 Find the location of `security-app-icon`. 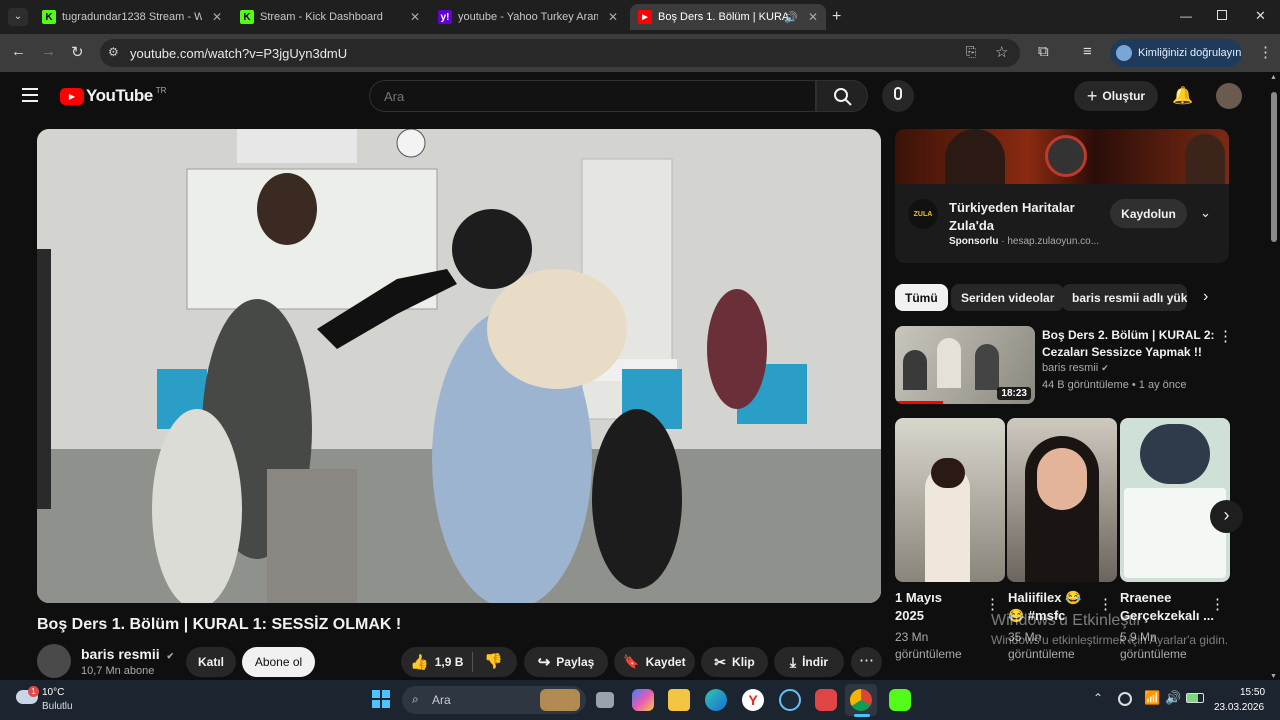

security-app-icon is located at coordinates (826, 700).